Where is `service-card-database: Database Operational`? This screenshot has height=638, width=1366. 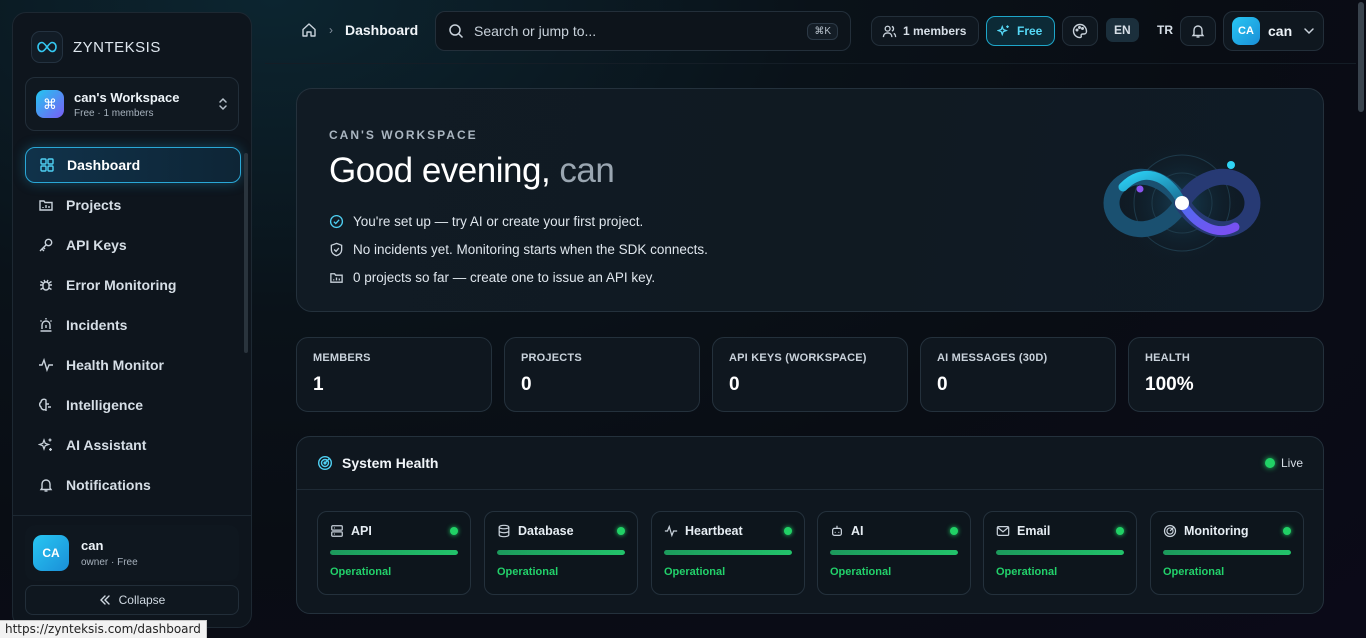
service-card-database: Database Operational is located at coordinates (561, 553).